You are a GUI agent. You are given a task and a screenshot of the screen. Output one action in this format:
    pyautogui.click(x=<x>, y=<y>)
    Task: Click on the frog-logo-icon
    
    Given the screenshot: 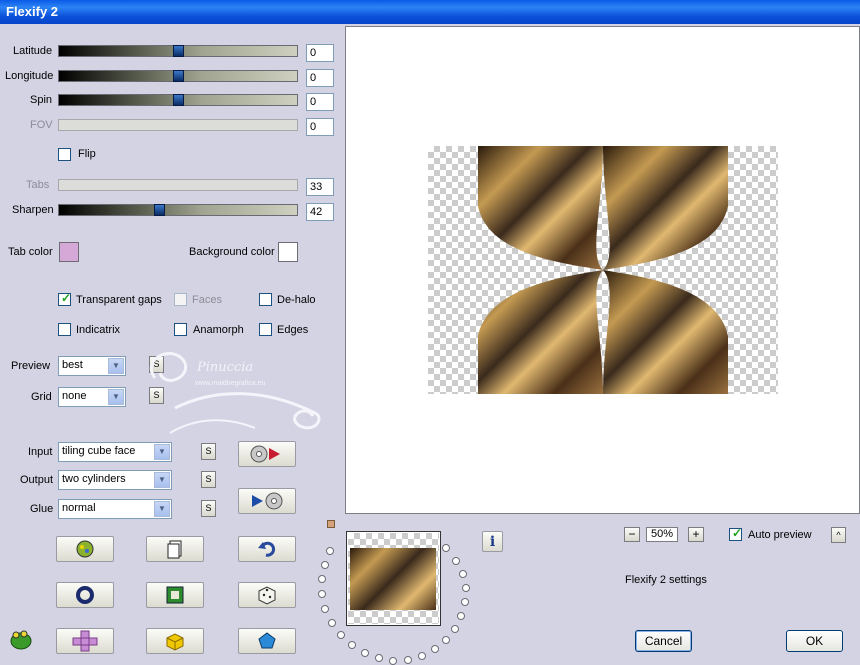 What is the action you would take?
    pyautogui.click(x=21, y=640)
    